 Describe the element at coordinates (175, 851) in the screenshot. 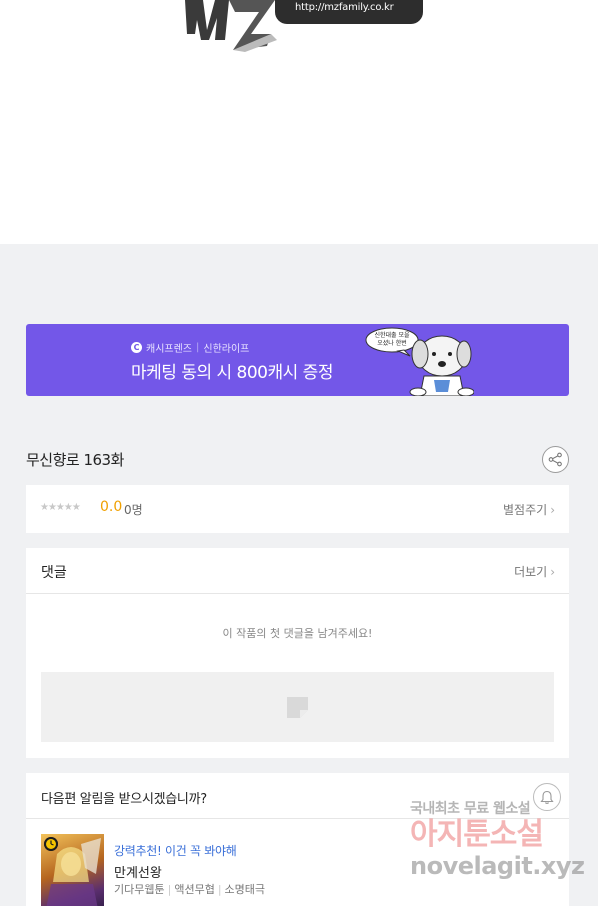

I see `recommend-label: 강력추천! 이건 꼭 봐야해` at that location.